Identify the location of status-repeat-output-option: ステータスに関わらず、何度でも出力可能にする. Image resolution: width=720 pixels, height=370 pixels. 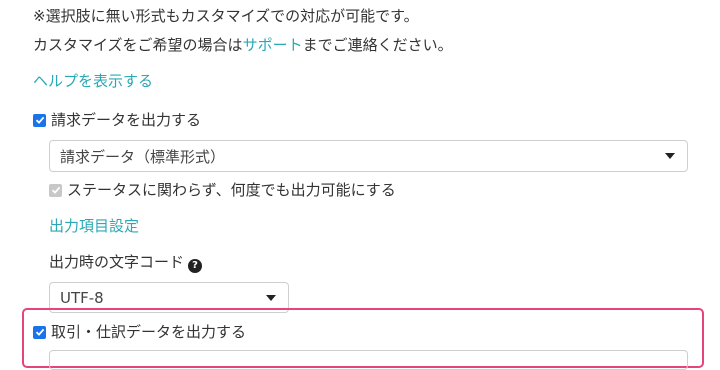
(222, 190).